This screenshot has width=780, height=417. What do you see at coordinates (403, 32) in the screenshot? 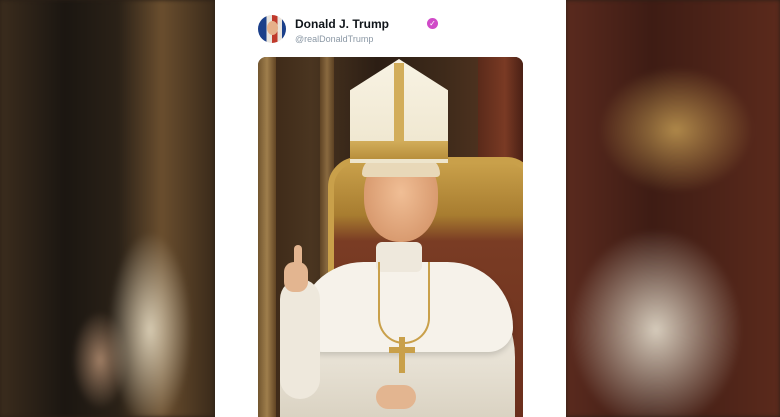
I see `post-header: Donald J. Trump ✓ @realDonaldTrump` at bounding box center [403, 32].